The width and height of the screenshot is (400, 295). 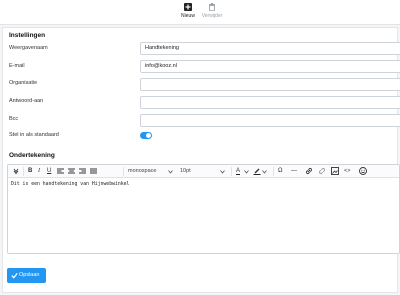 I want to click on delete-button: Verwijder, so click(x=212, y=11).